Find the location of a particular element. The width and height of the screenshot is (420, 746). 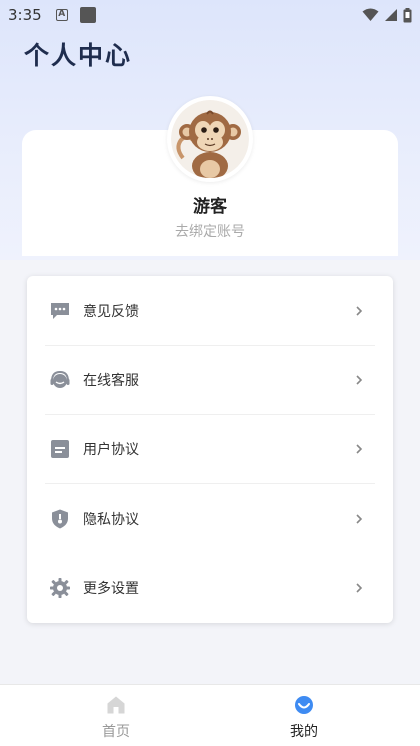

menu-item-label: 在线客服 is located at coordinates (111, 380).